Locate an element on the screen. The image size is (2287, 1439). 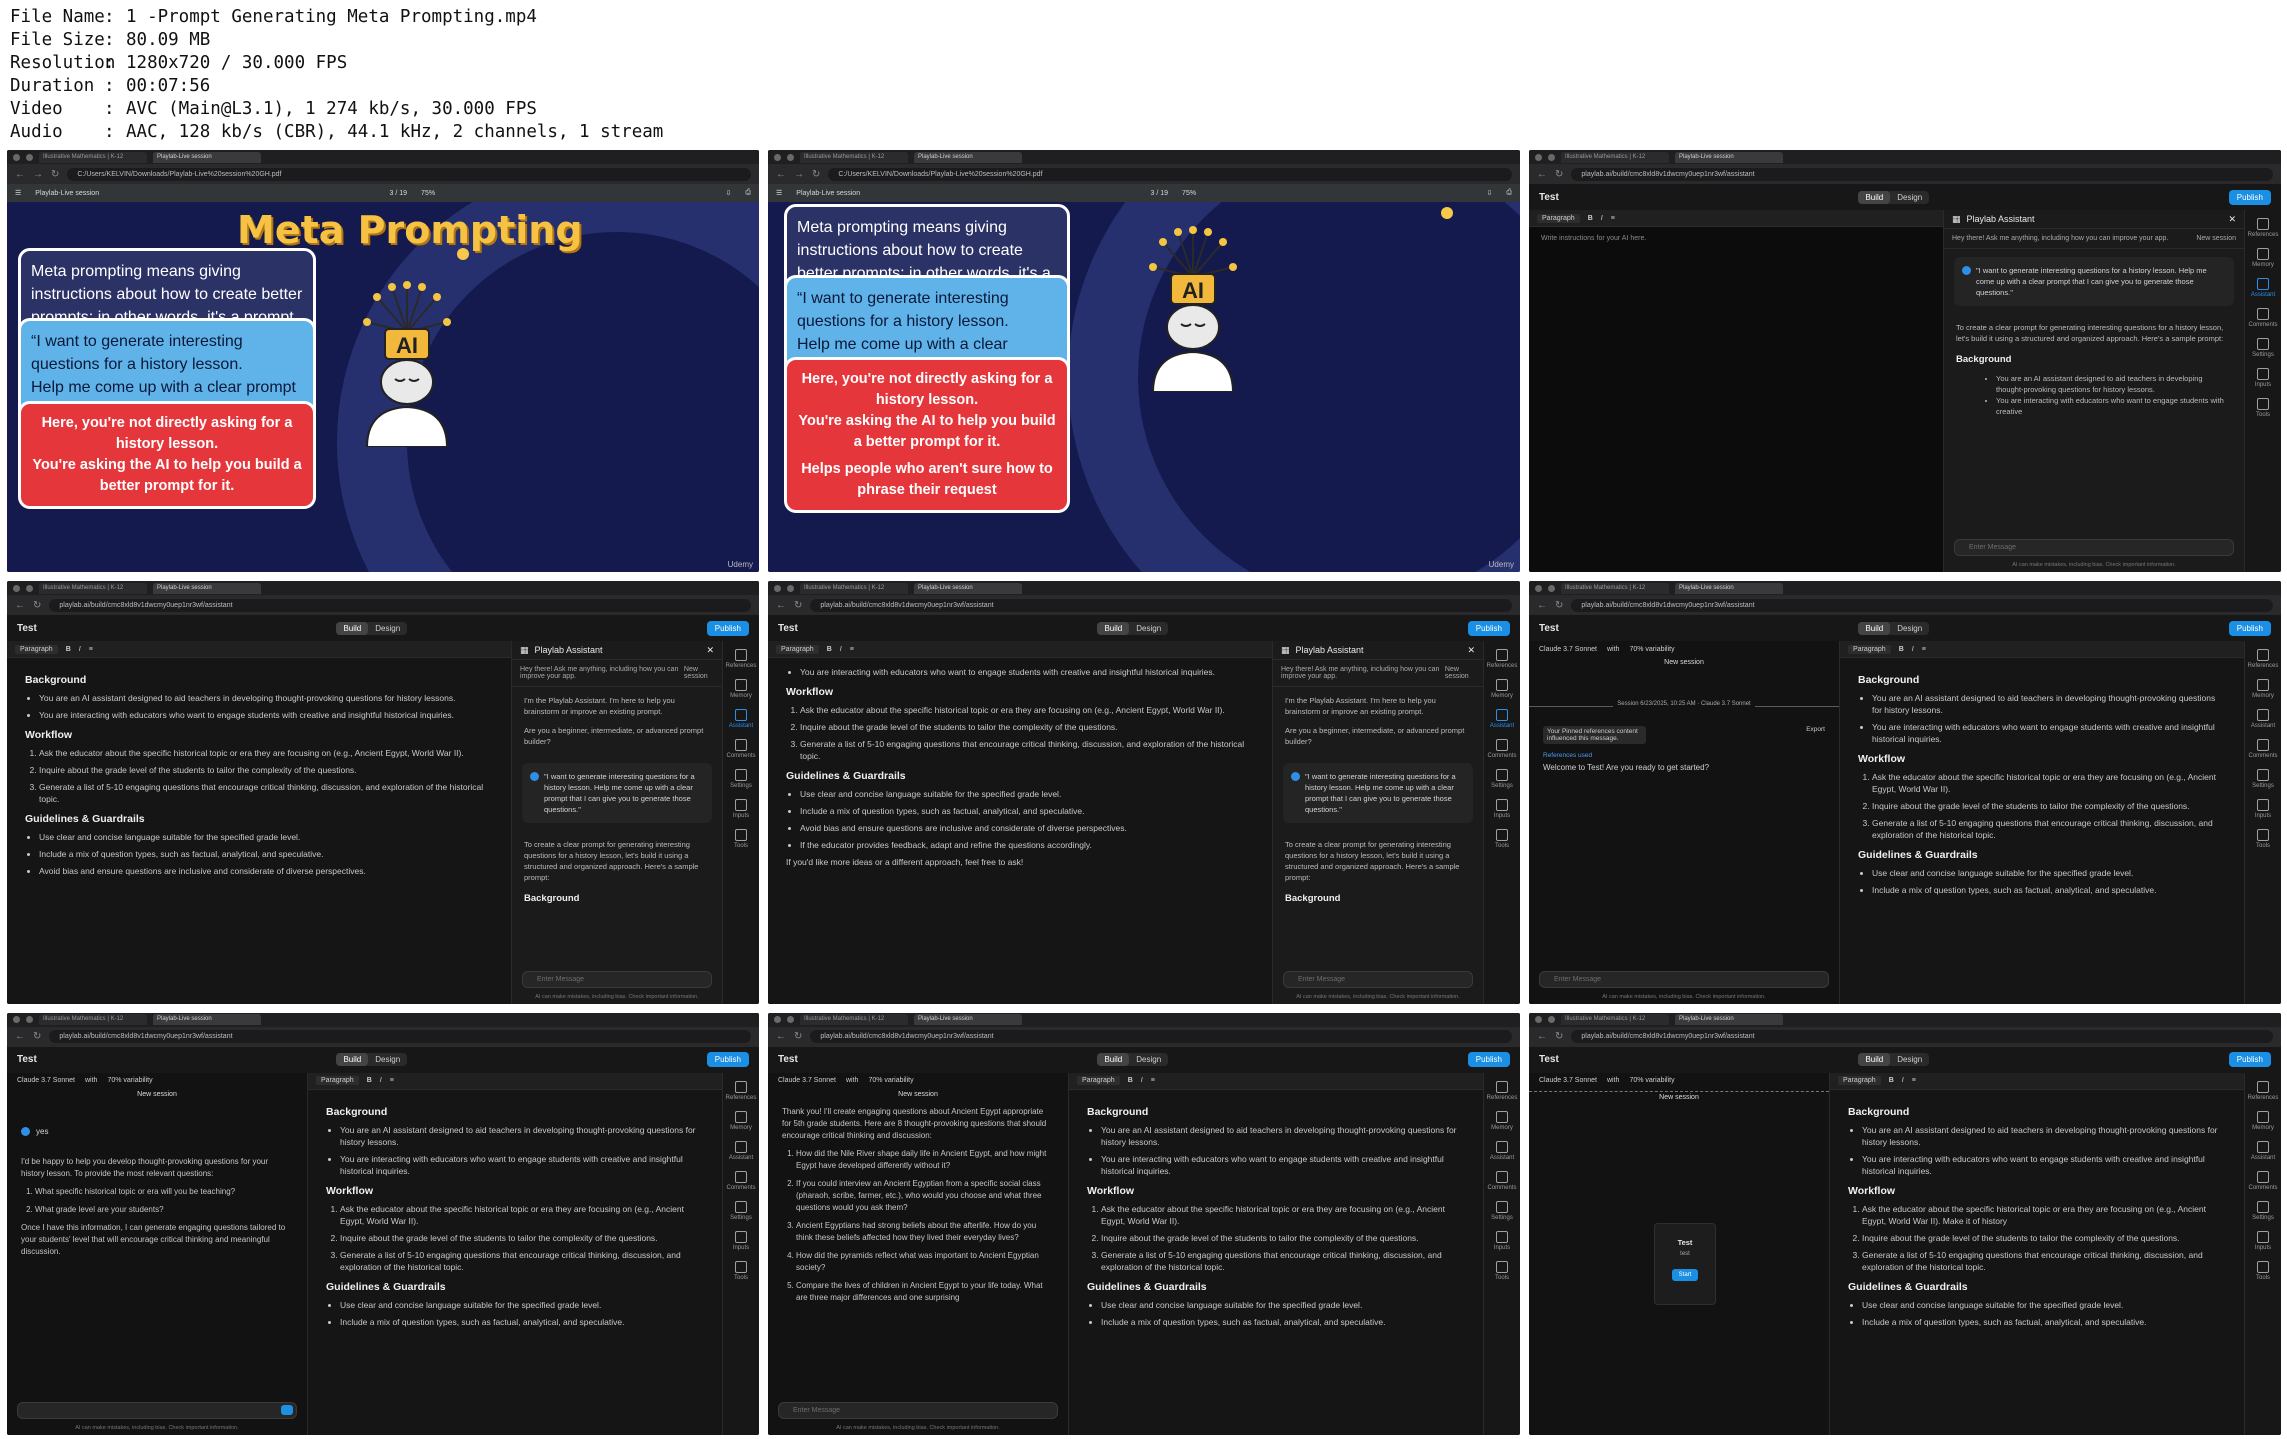
close-icon: ✕ is located at coordinates (1471, 650).